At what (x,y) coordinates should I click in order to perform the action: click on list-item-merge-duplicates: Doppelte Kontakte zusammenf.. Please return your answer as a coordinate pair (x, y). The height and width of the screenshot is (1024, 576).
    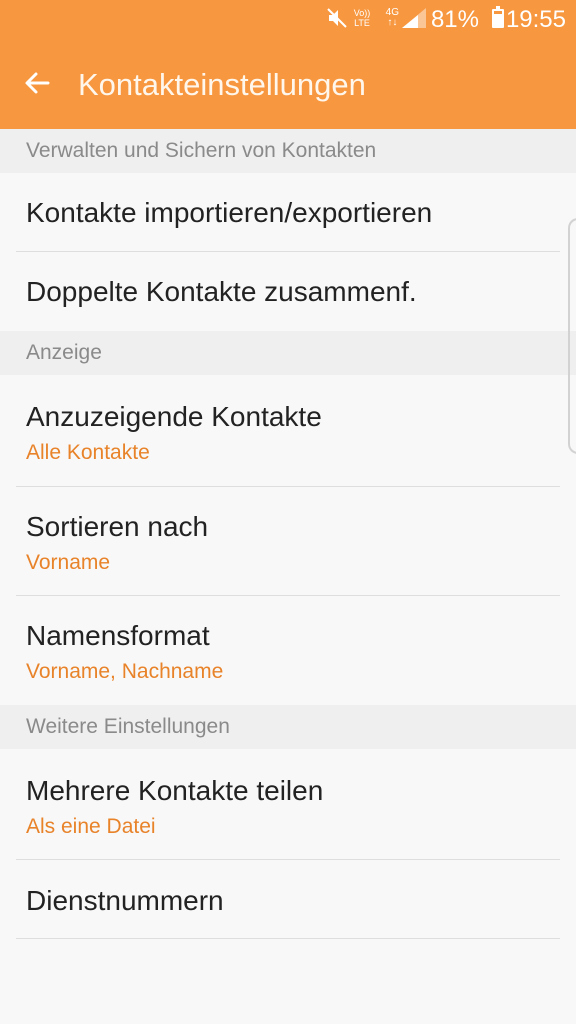
    Looking at the image, I should click on (288, 291).